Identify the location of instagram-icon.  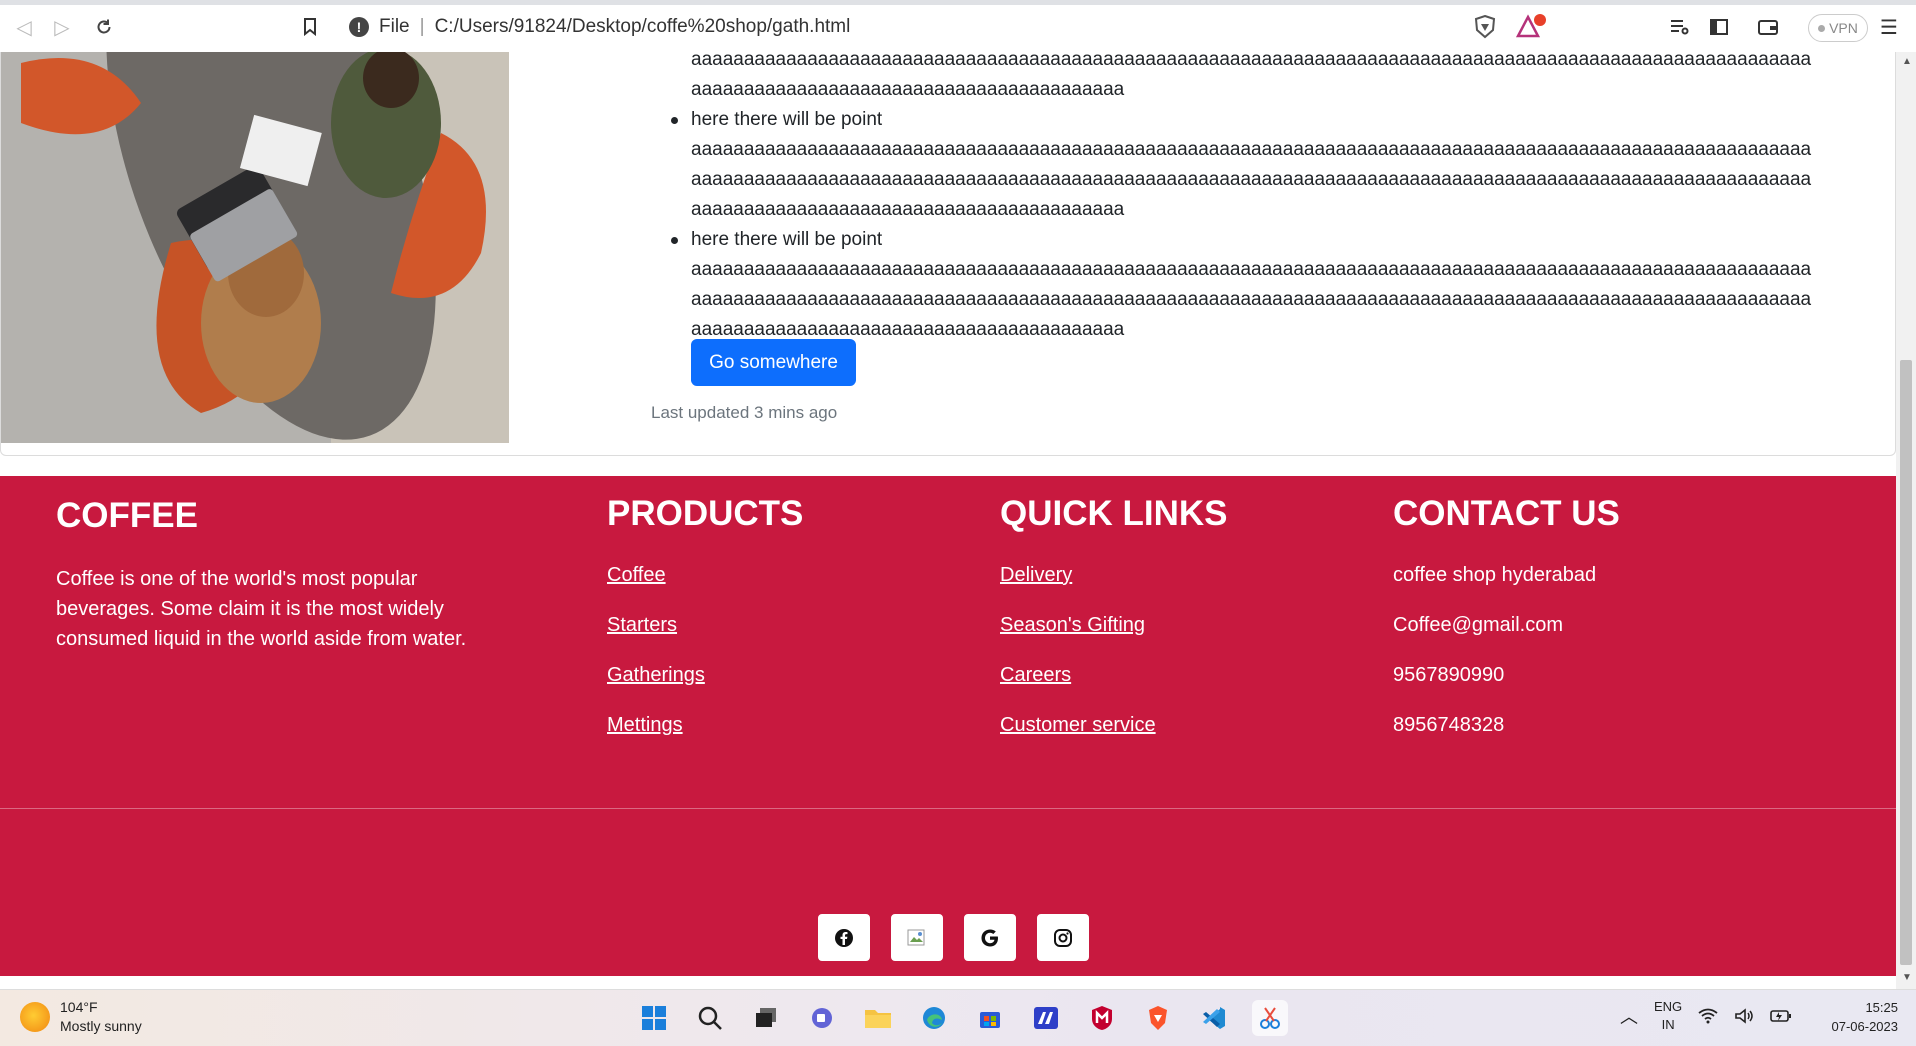
(1063, 937).